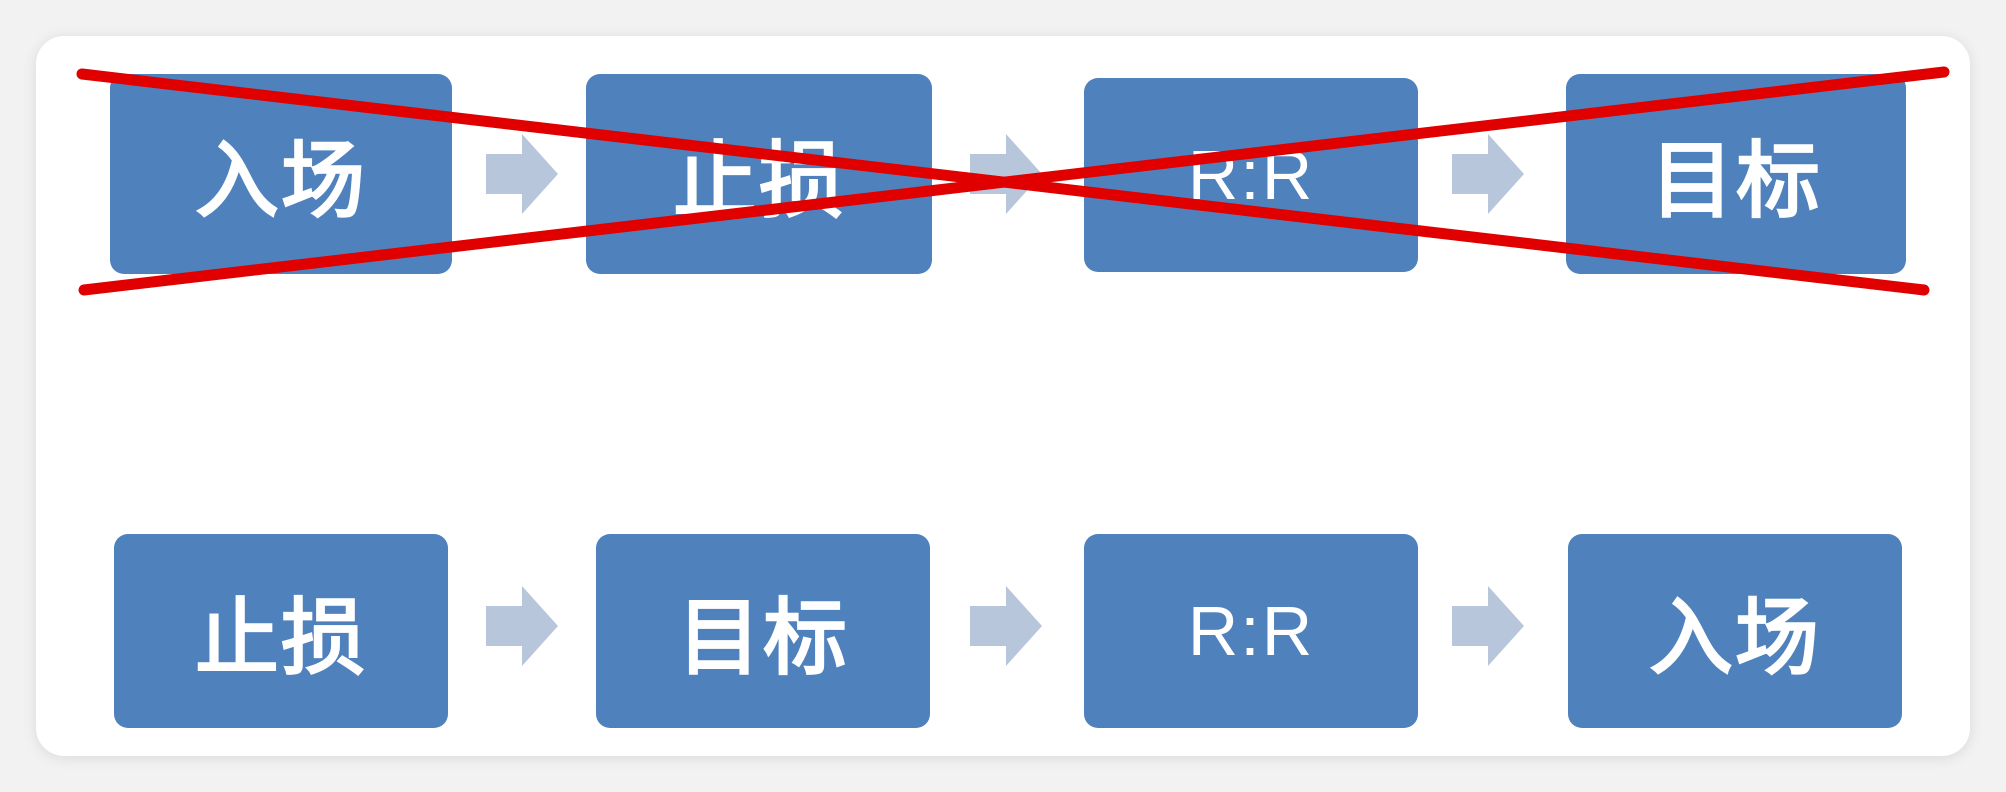 The height and width of the screenshot is (792, 2006). I want to click on top-step-4: 目标, so click(1736, 174).